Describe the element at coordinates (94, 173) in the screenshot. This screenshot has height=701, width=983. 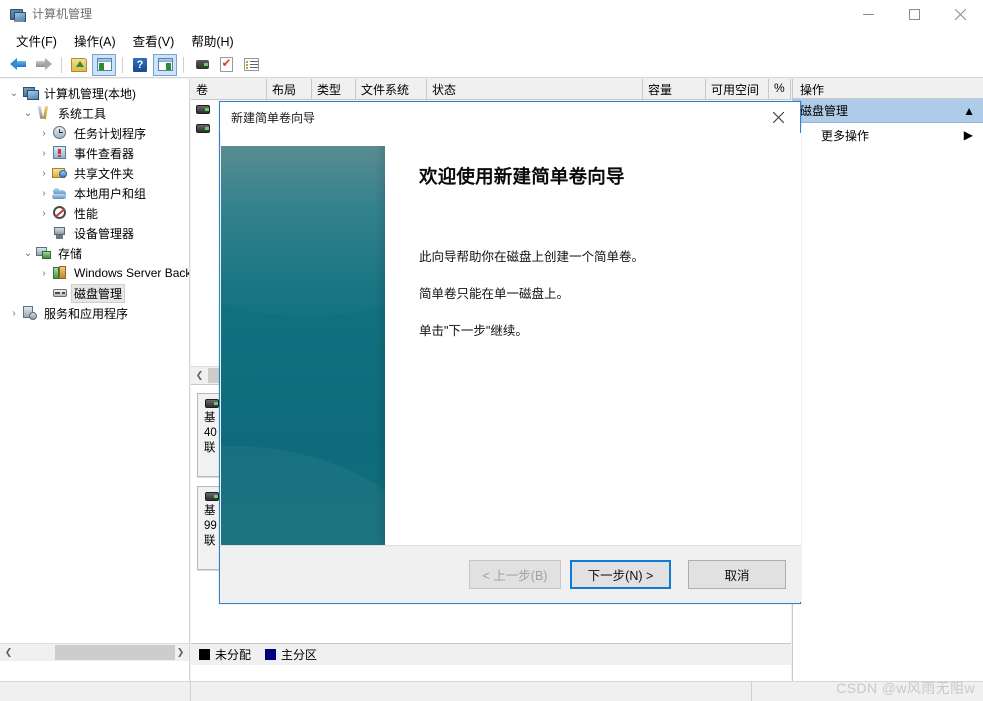
I see `tree-item-shared-folders: › 共享文件夹` at that location.